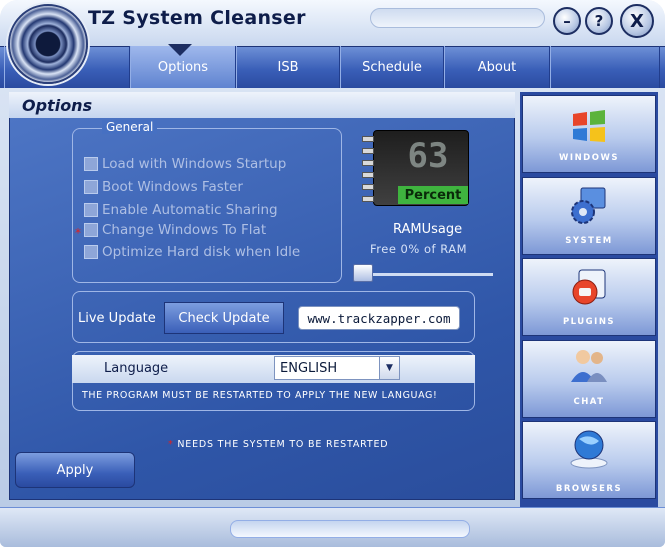 The image size is (665, 547). I want to click on language-selected-value: ENGLISH, so click(309, 368).